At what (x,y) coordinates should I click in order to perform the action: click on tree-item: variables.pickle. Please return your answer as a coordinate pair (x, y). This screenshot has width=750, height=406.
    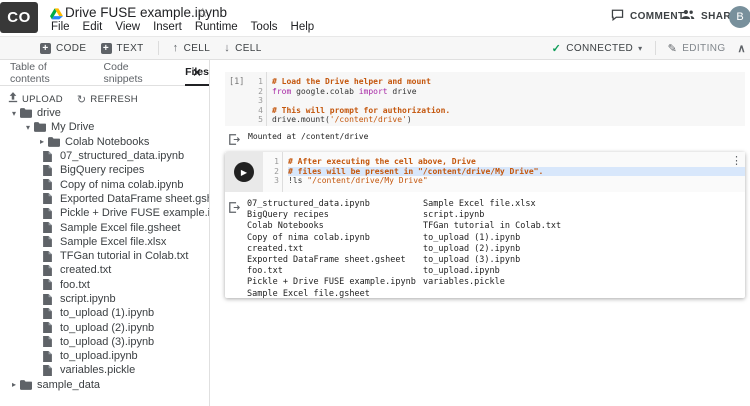
    Looking at the image, I should click on (104, 370).